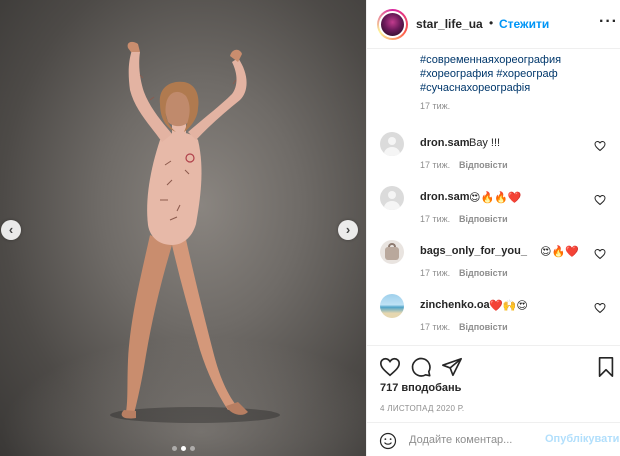 This screenshot has height=456, width=620. What do you see at coordinates (508, 306) in the screenshot?
I see `comment-text: ❤️🙌😍` at bounding box center [508, 306].